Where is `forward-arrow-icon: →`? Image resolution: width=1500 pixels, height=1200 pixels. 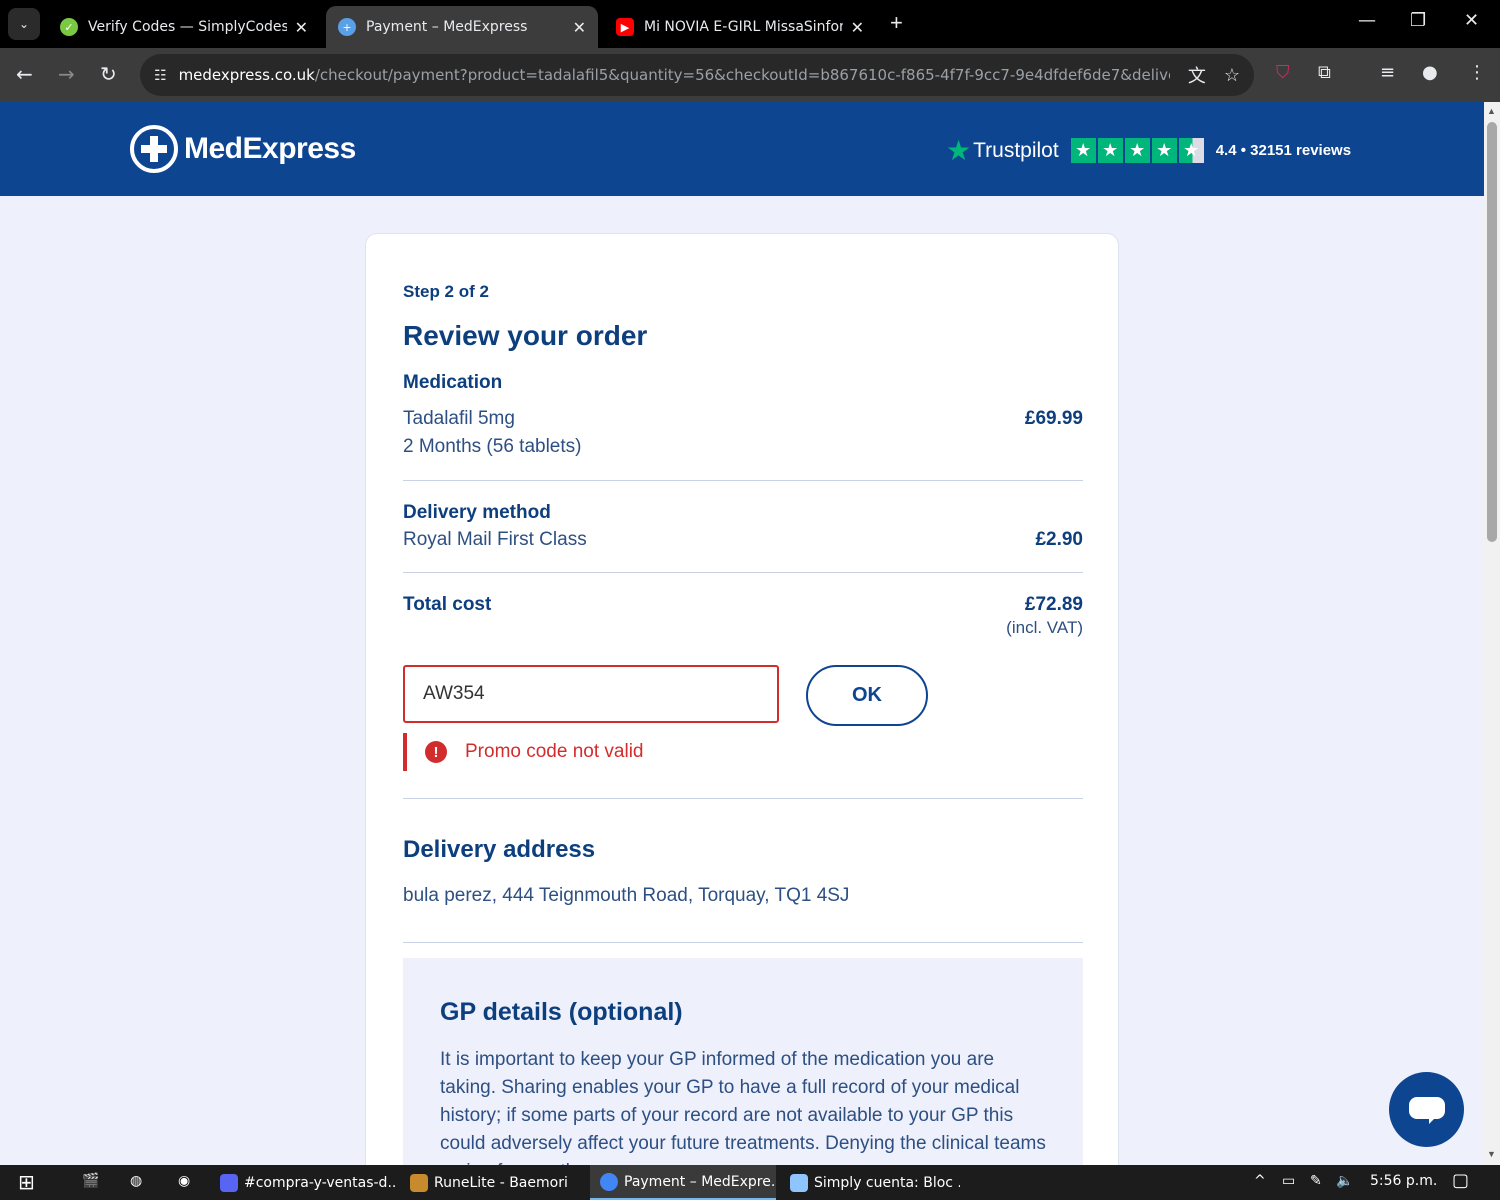 forward-arrow-icon: → is located at coordinates (66, 74).